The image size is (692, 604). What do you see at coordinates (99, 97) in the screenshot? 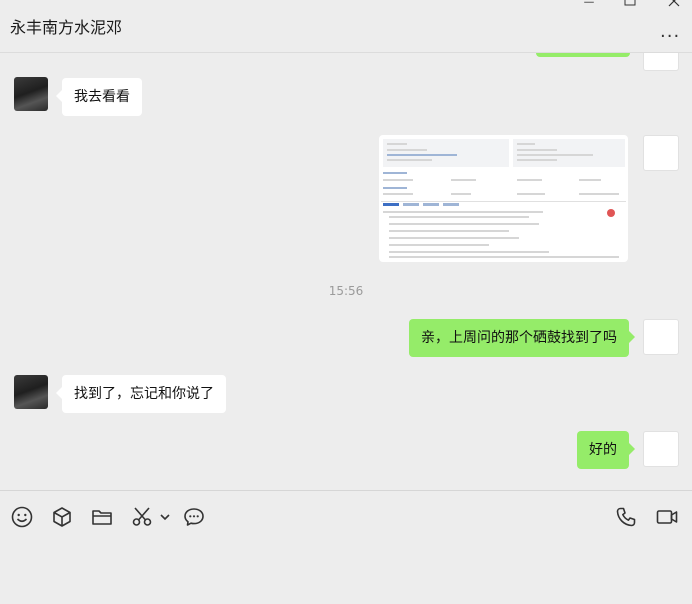
I see `message-bubble-incoming: 我去看看` at bounding box center [99, 97].